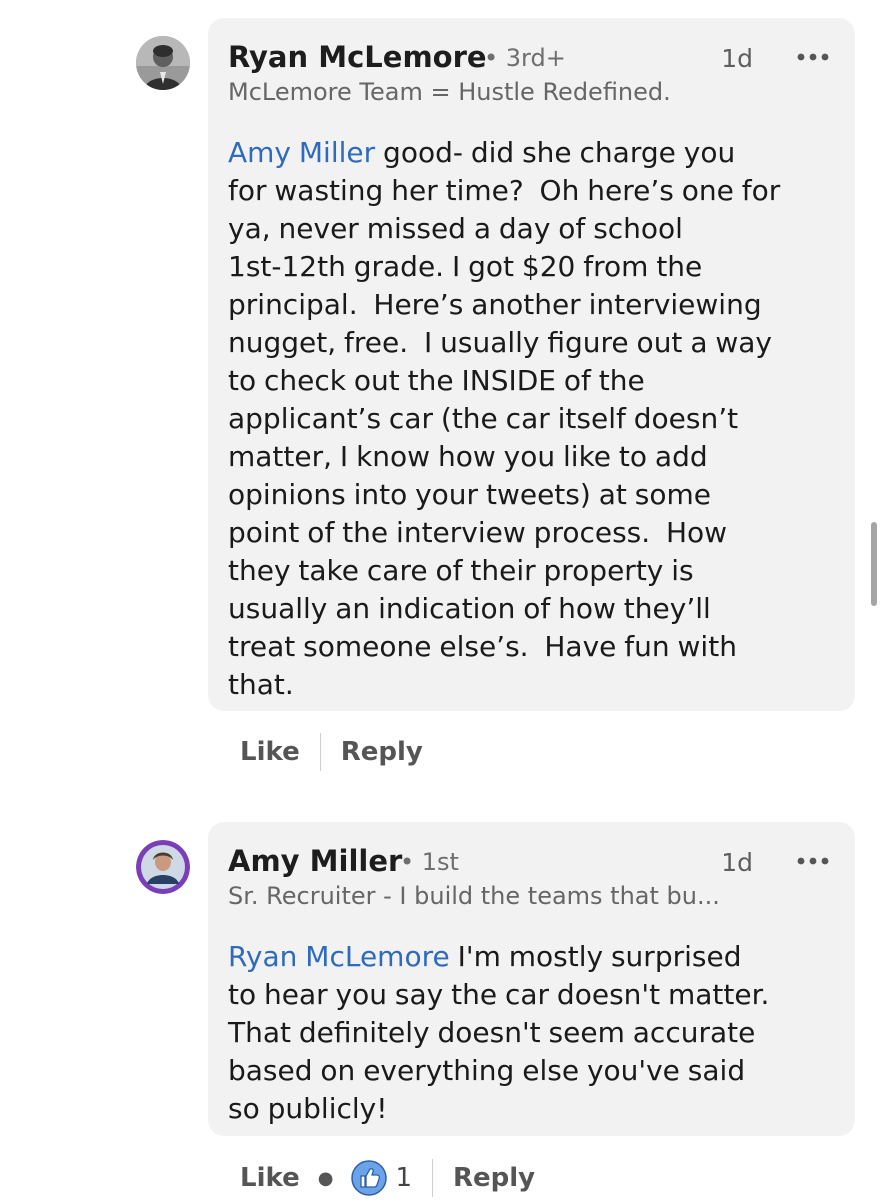  What do you see at coordinates (449, 92) in the screenshot?
I see `author-headline: McLemore Team = Hustle Redefined.` at bounding box center [449, 92].